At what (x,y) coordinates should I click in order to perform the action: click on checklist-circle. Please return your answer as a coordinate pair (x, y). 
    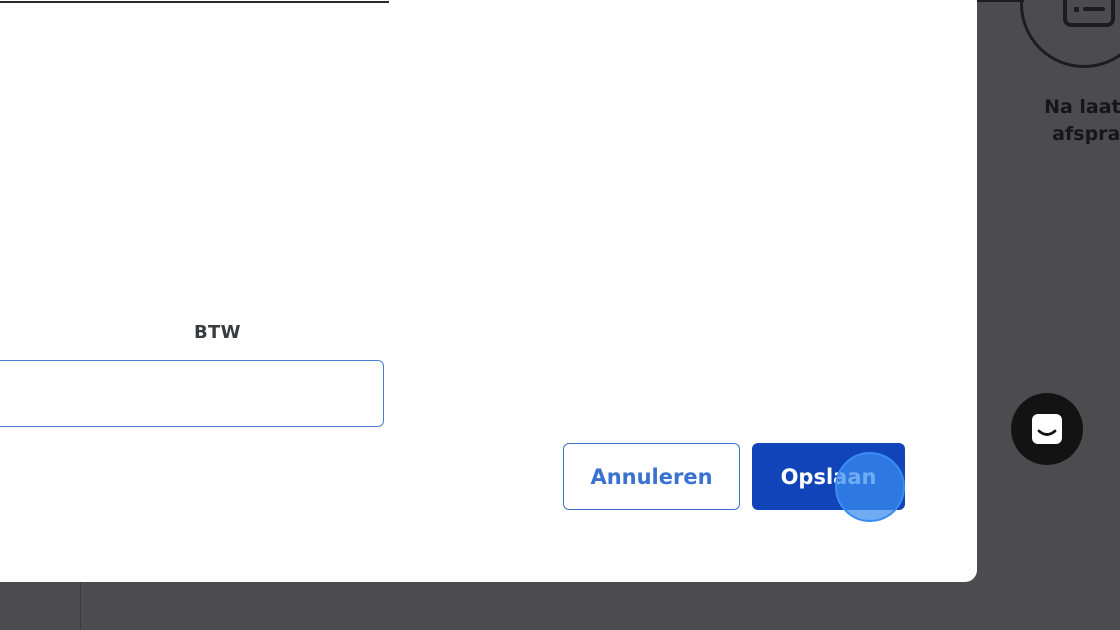
    Looking at the image, I should click on (1070, 34).